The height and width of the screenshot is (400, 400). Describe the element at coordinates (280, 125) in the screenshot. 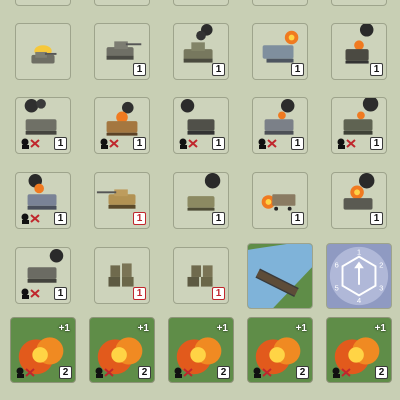

I see `counter-tank-grey-smoke-crew: 1` at that location.